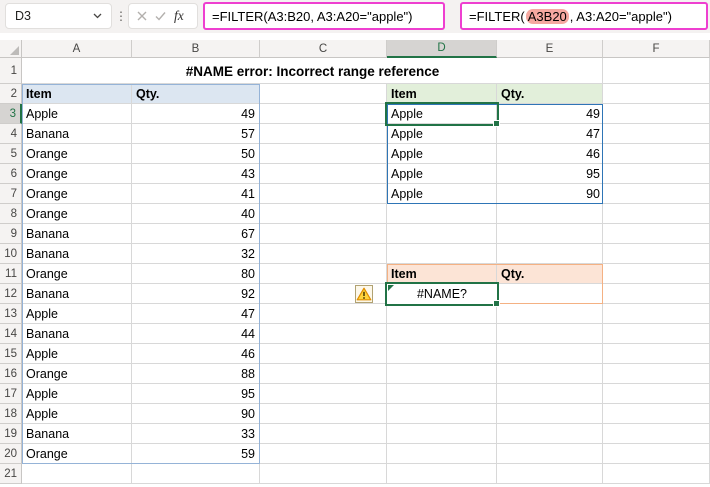 The height and width of the screenshot is (487, 710). Describe the element at coordinates (11, 71) in the screenshot. I see `row-header-1: 1` at that location.